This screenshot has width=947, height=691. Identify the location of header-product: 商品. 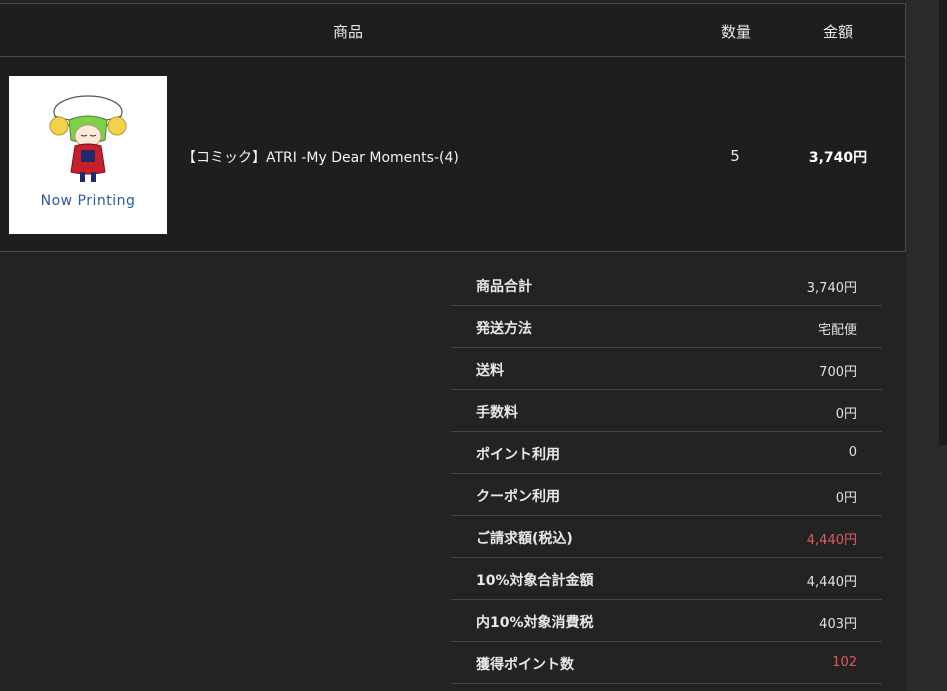
(347, 32).